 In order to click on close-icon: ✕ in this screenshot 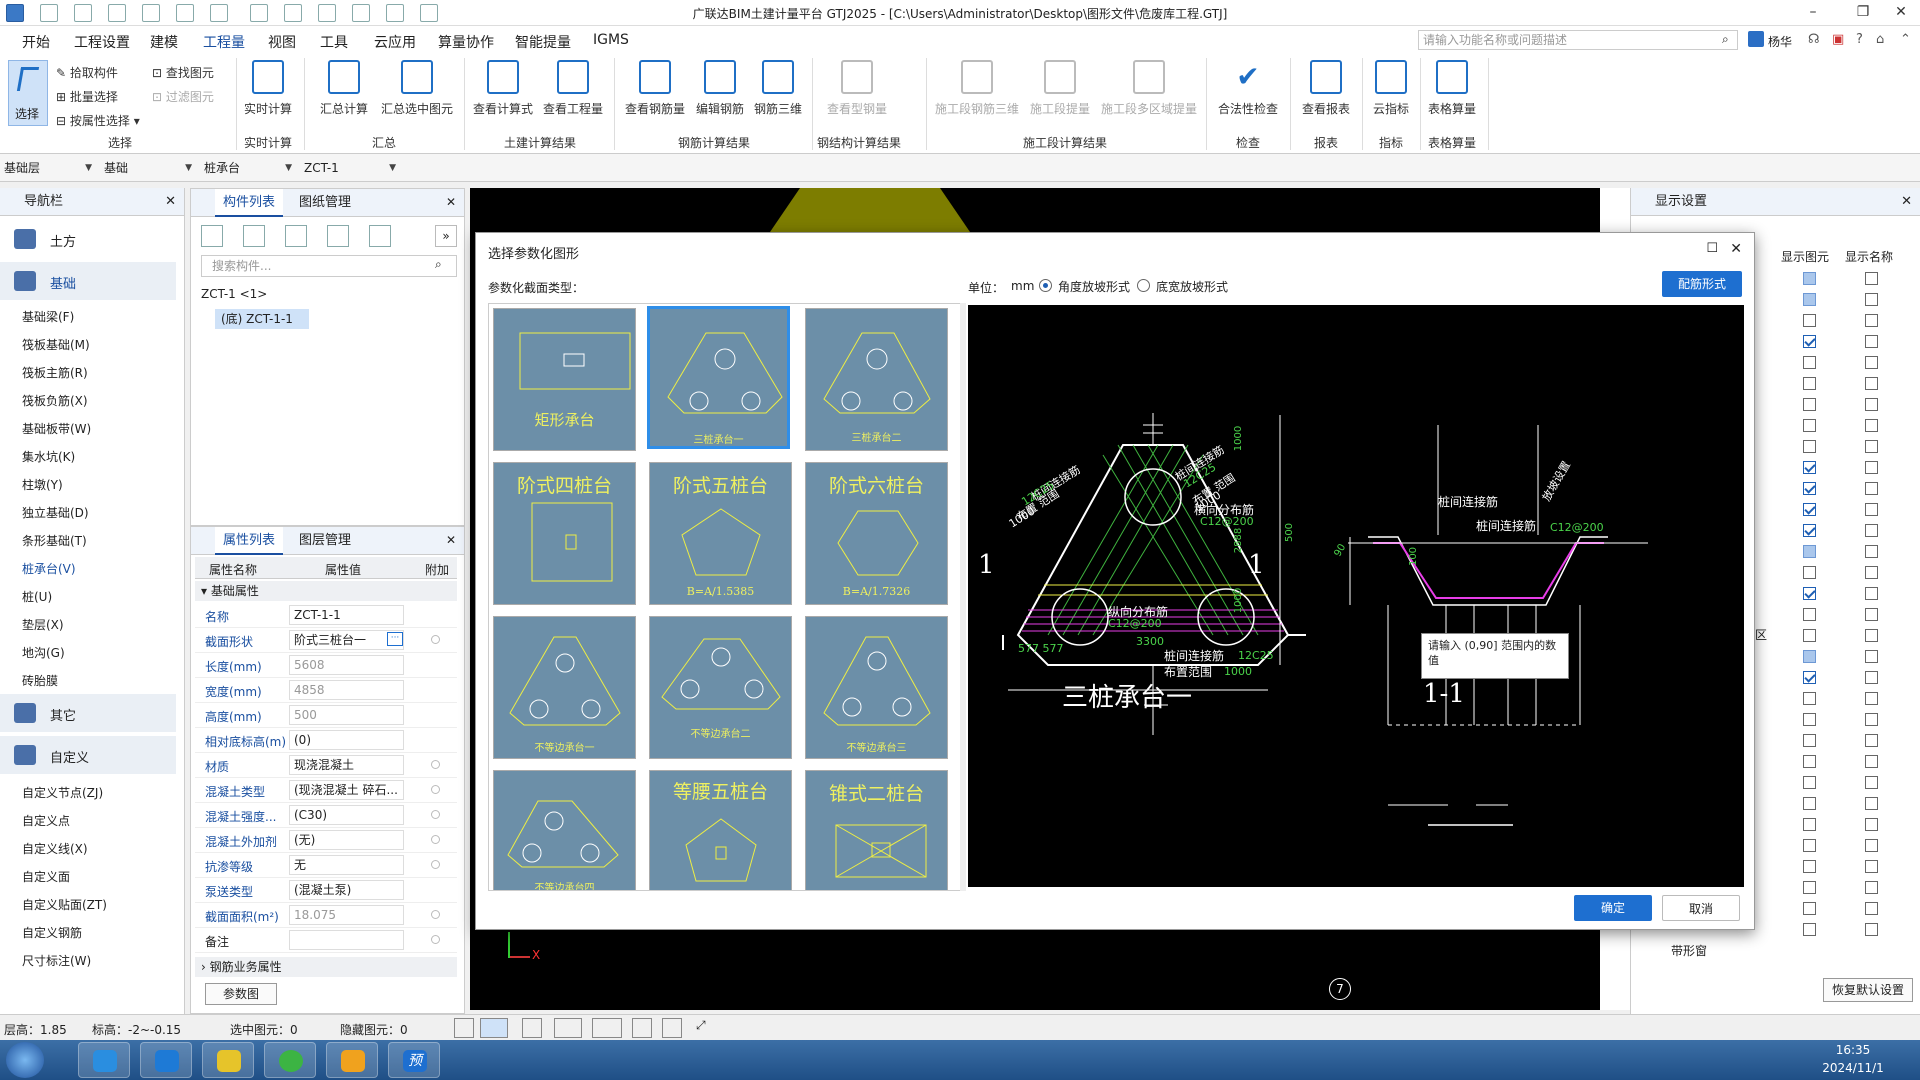, I will do `click(1736, 249)`.